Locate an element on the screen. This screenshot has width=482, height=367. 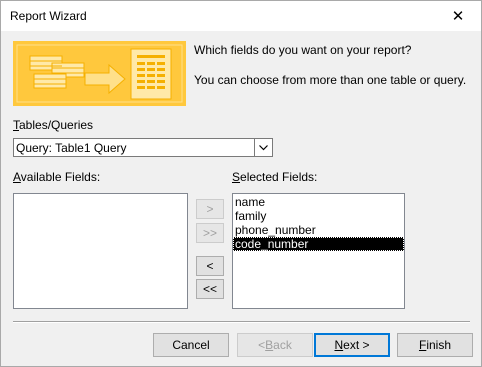
available-fields-label-text: vailable Fields: is located at coordinates (60, 177).